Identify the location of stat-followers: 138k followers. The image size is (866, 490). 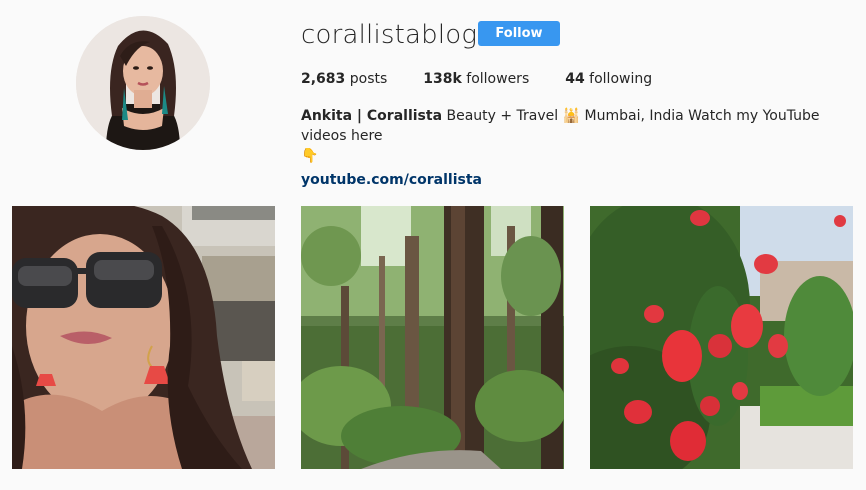
(476, 79).